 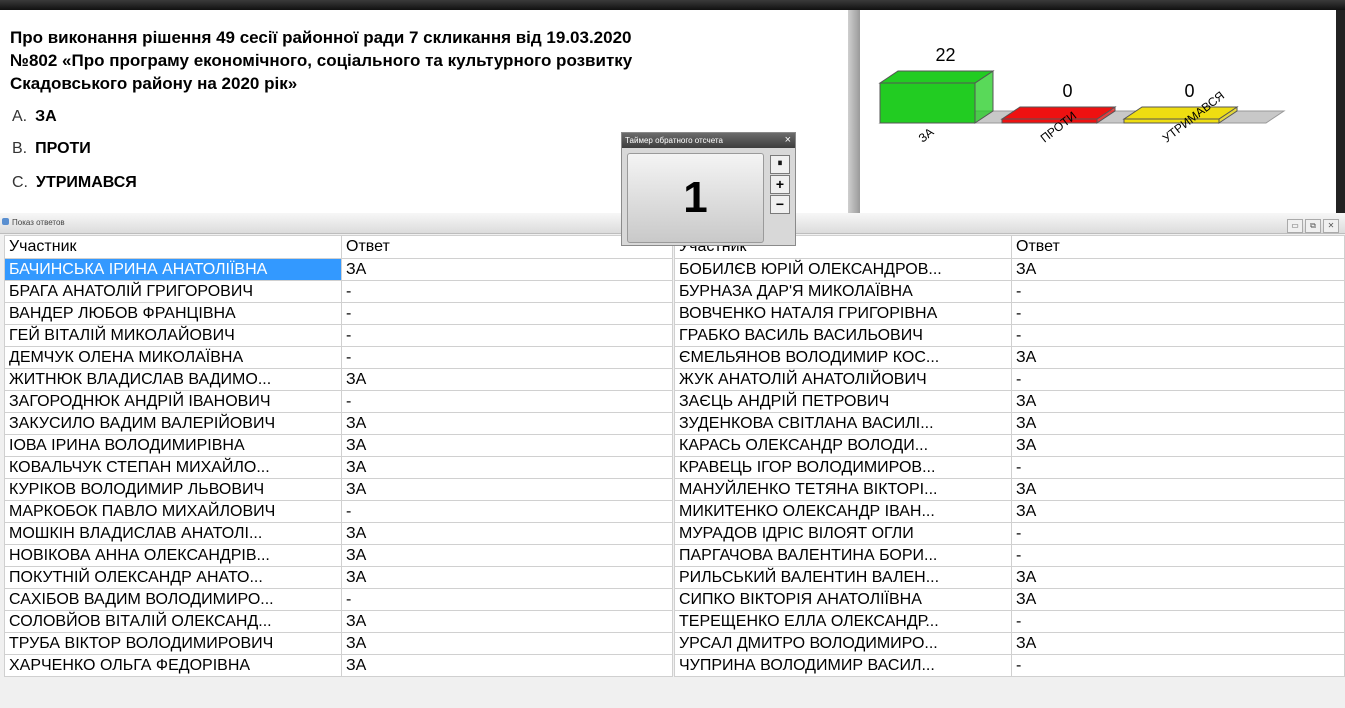 I want to click on table-row: ІОВА ІРИНА ВОЛОДИМИРІВНА ЗА, so click(x=338, y=445).